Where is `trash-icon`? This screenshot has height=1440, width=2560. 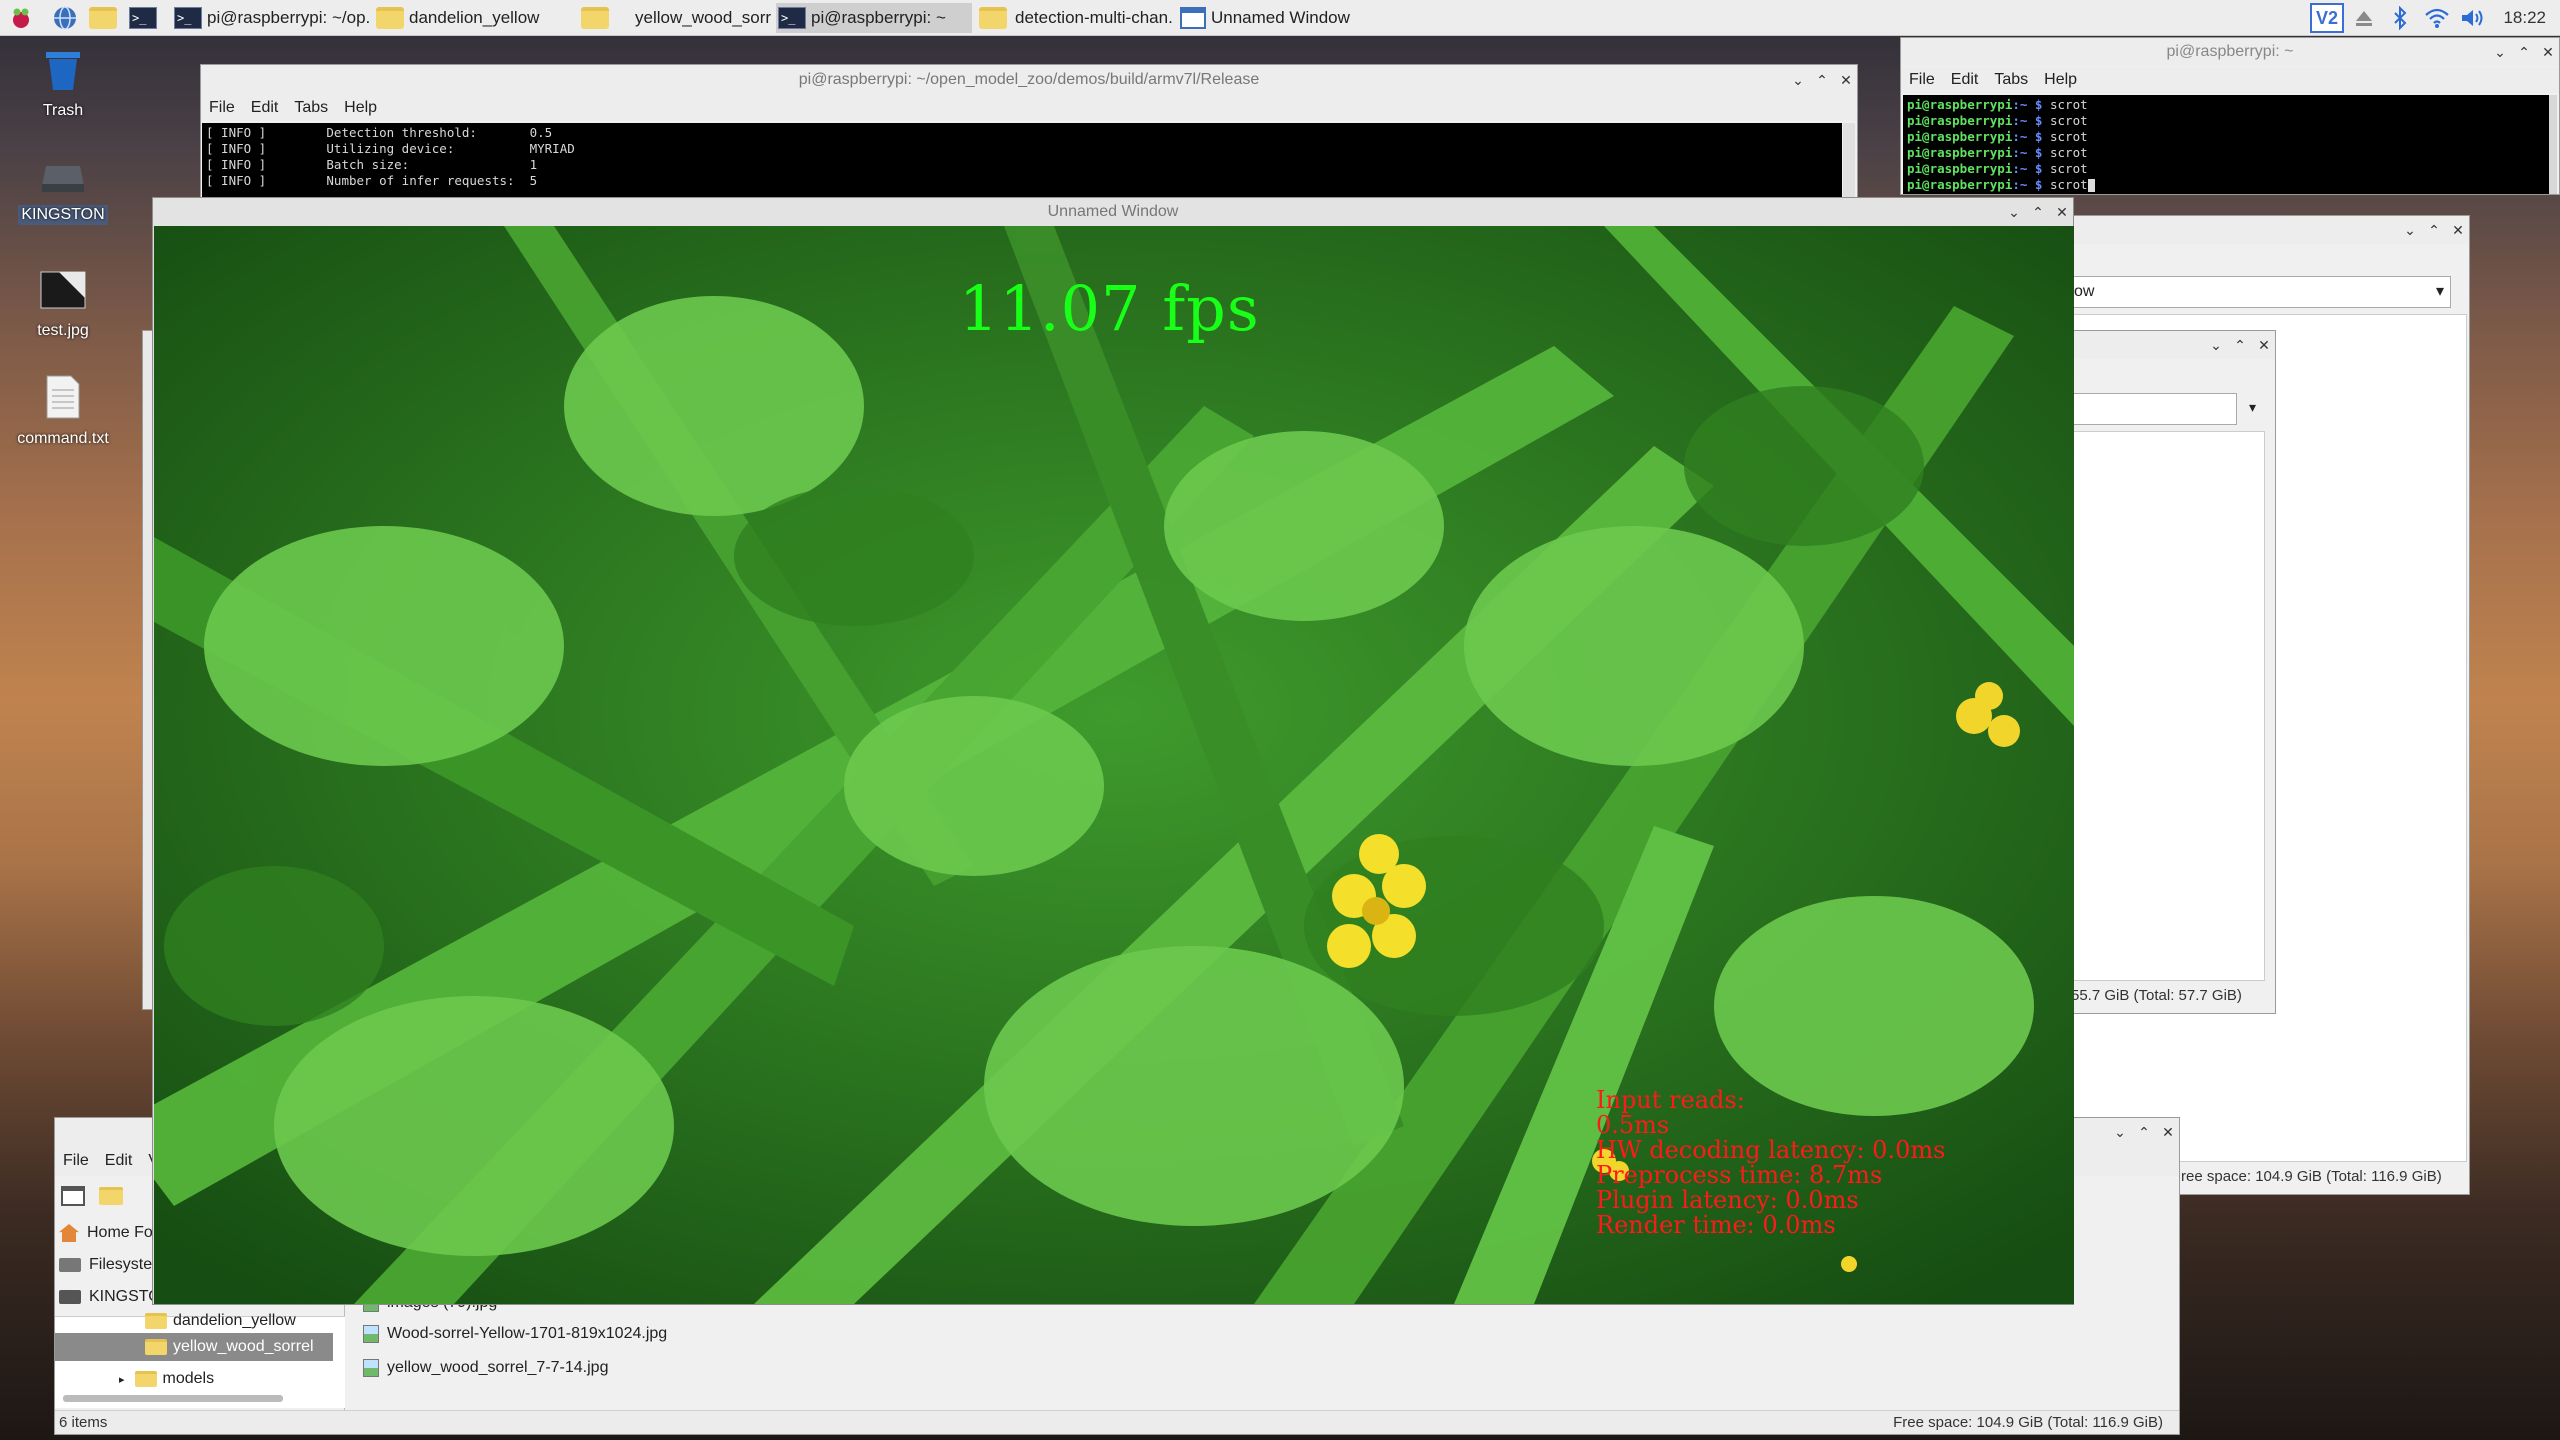
trash-icon is located at coordinates (63, 71).